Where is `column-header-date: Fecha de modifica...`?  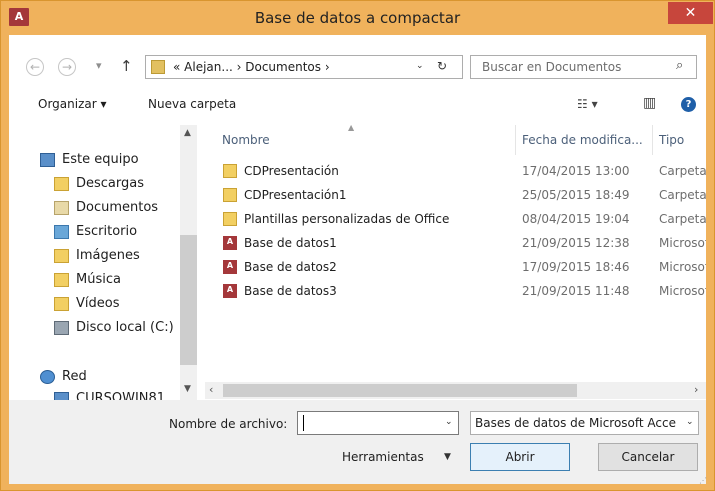 column-header-date: Fecha de modifica... is located at coordinates (582, 140).